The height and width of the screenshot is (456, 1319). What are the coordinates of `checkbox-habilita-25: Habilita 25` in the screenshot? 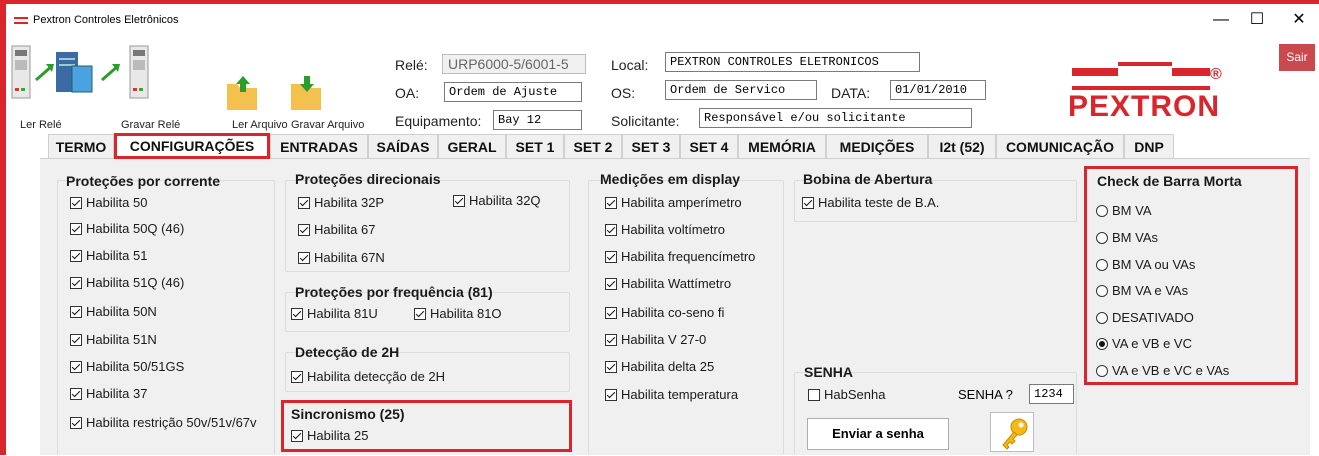 It's located at (329, 435).